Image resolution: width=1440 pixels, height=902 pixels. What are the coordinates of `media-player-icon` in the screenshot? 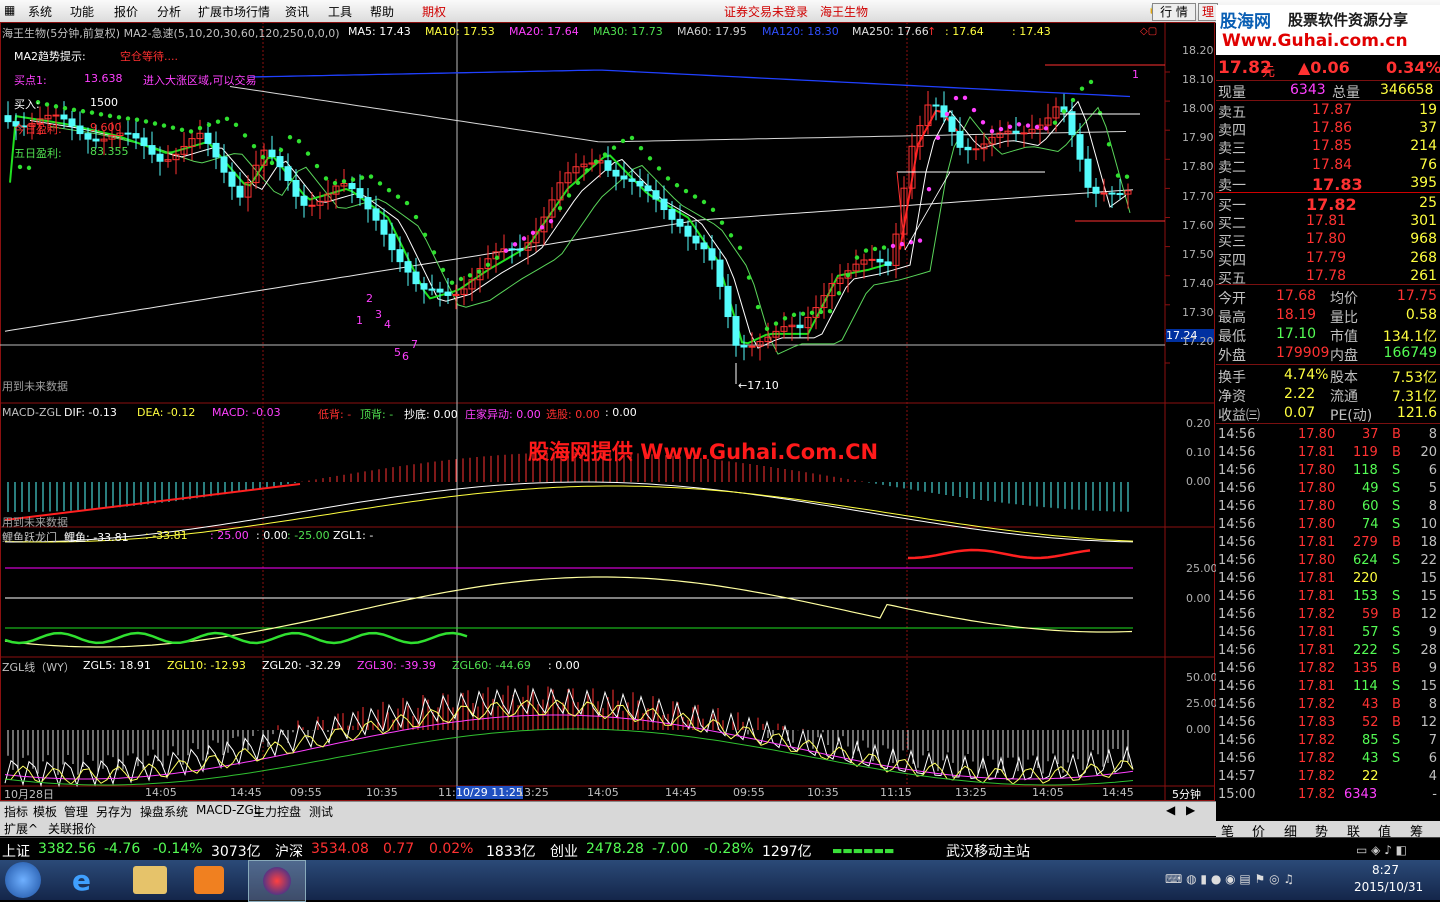 It's located at (209, 880).